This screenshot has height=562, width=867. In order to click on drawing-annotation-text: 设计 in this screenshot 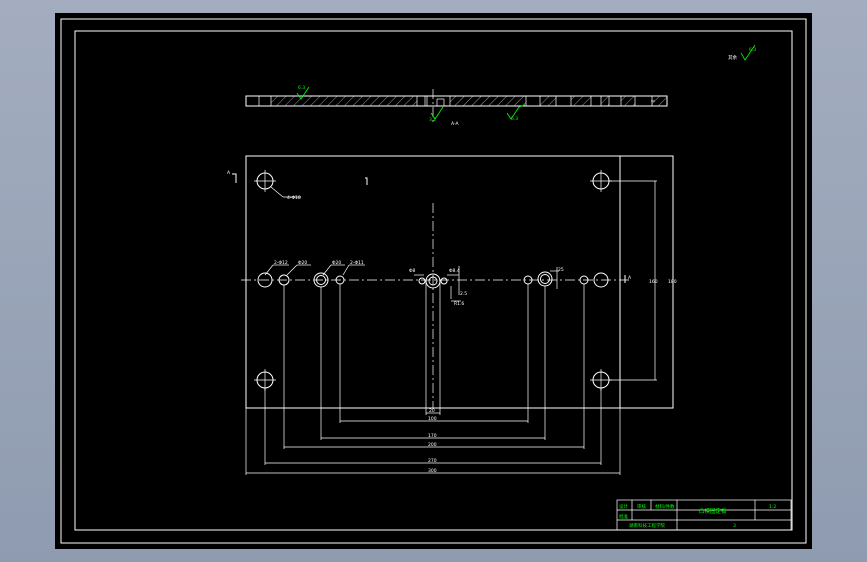, I will do `click(623, 506)`.